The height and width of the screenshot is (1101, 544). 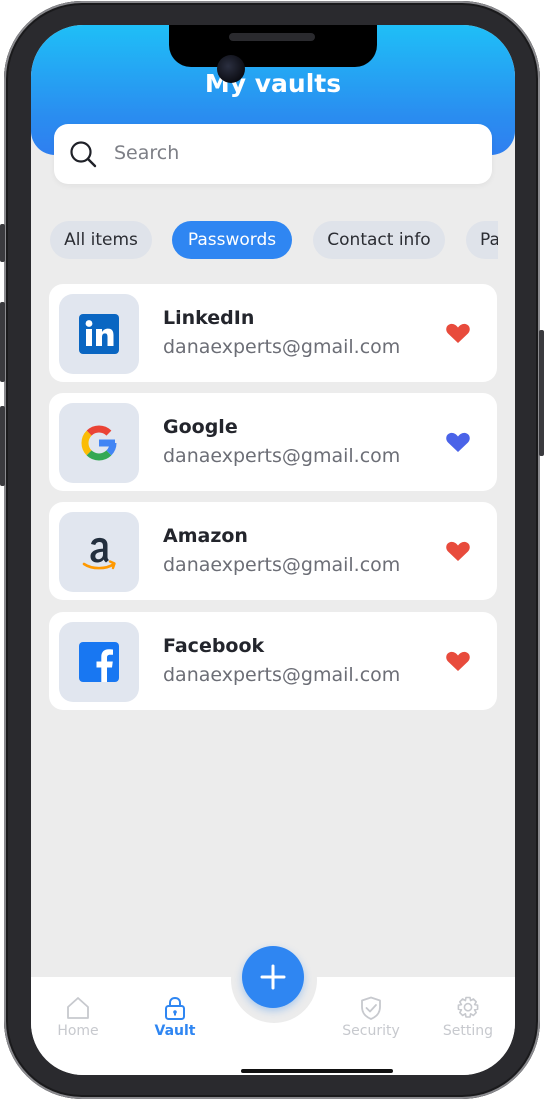 I want to click on item-name: Google, so click(x=200, y=427).